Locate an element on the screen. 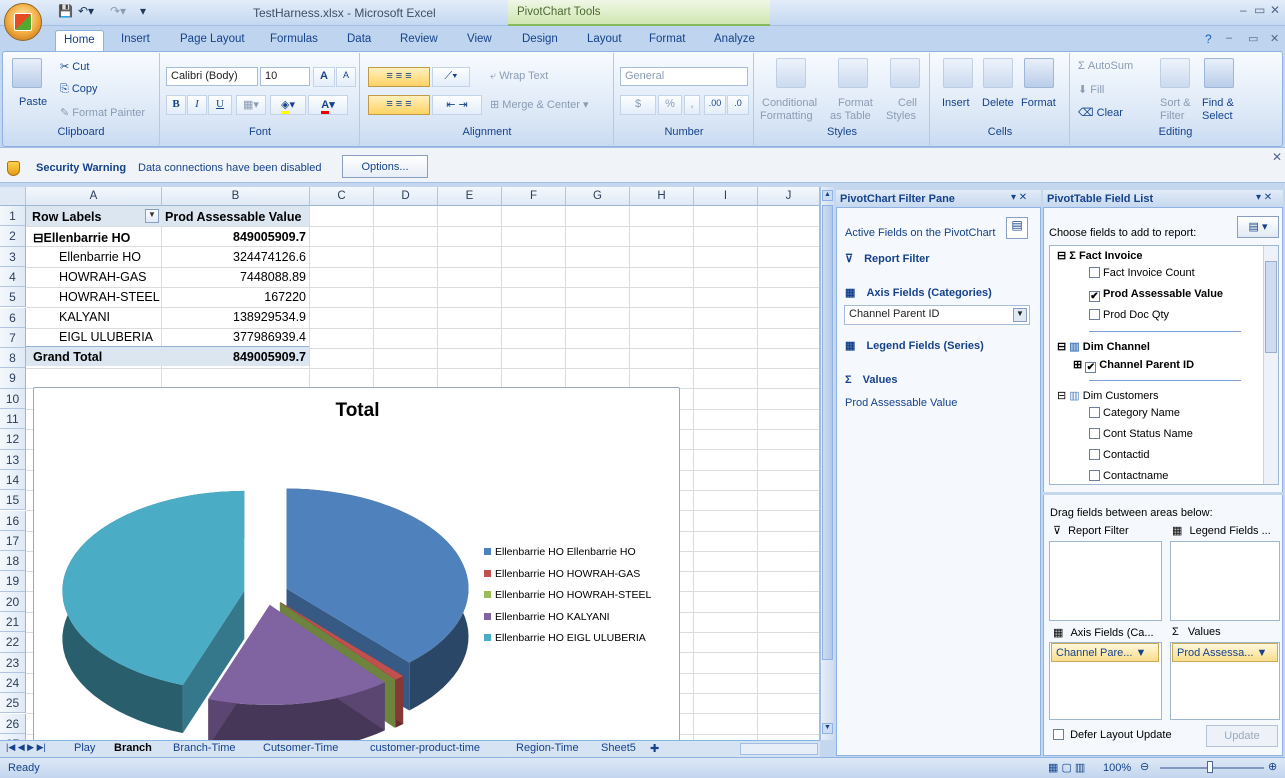 The image size is (1285, 778). grow-font-button: A is located at coordinates (324, 77).